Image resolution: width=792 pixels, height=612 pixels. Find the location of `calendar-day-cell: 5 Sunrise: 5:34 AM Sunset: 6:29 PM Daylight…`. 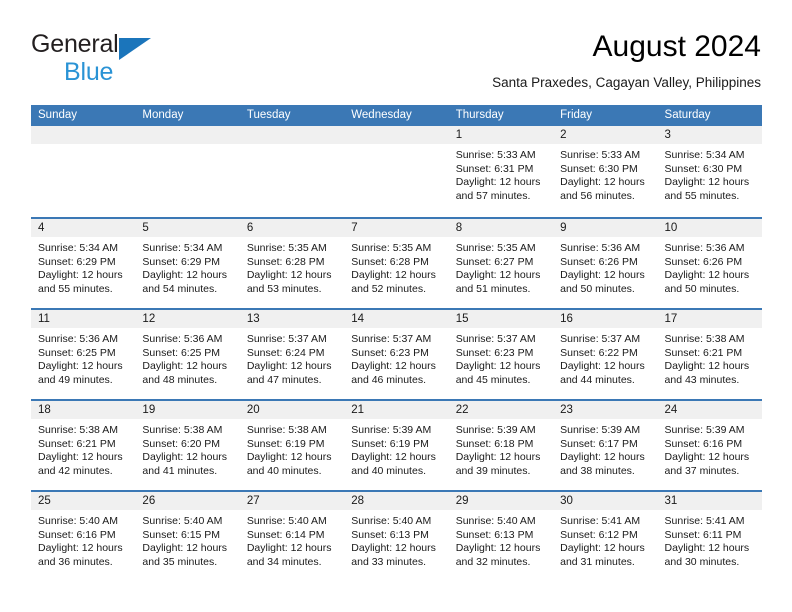

calendar-day-cell: 5 Sunrise: 5:34 AM Sunset: 6:29 PM Daylight… is located at coordinates (187, 263).